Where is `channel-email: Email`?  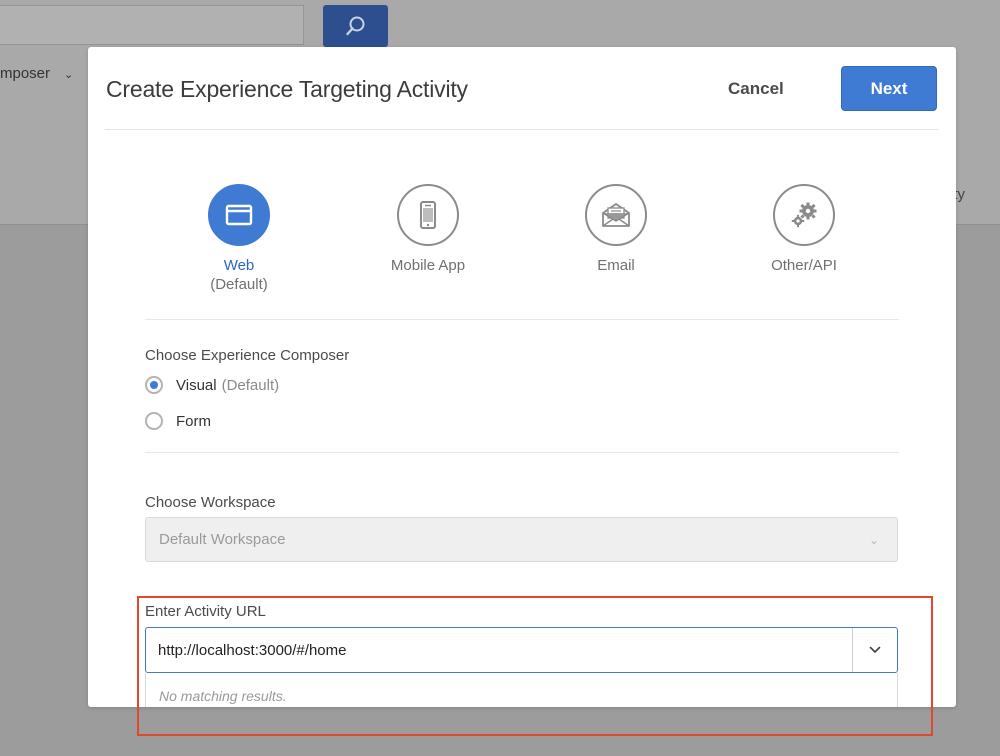 channel-email: Email is located at coordinates (616, 229).